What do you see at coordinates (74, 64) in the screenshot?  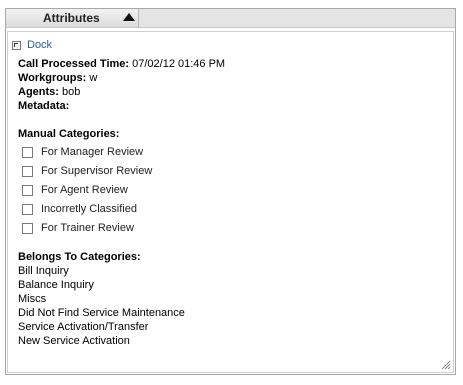 I see `call-processed-time-label: Call Processed Time:` at bounding box center [74, 64].